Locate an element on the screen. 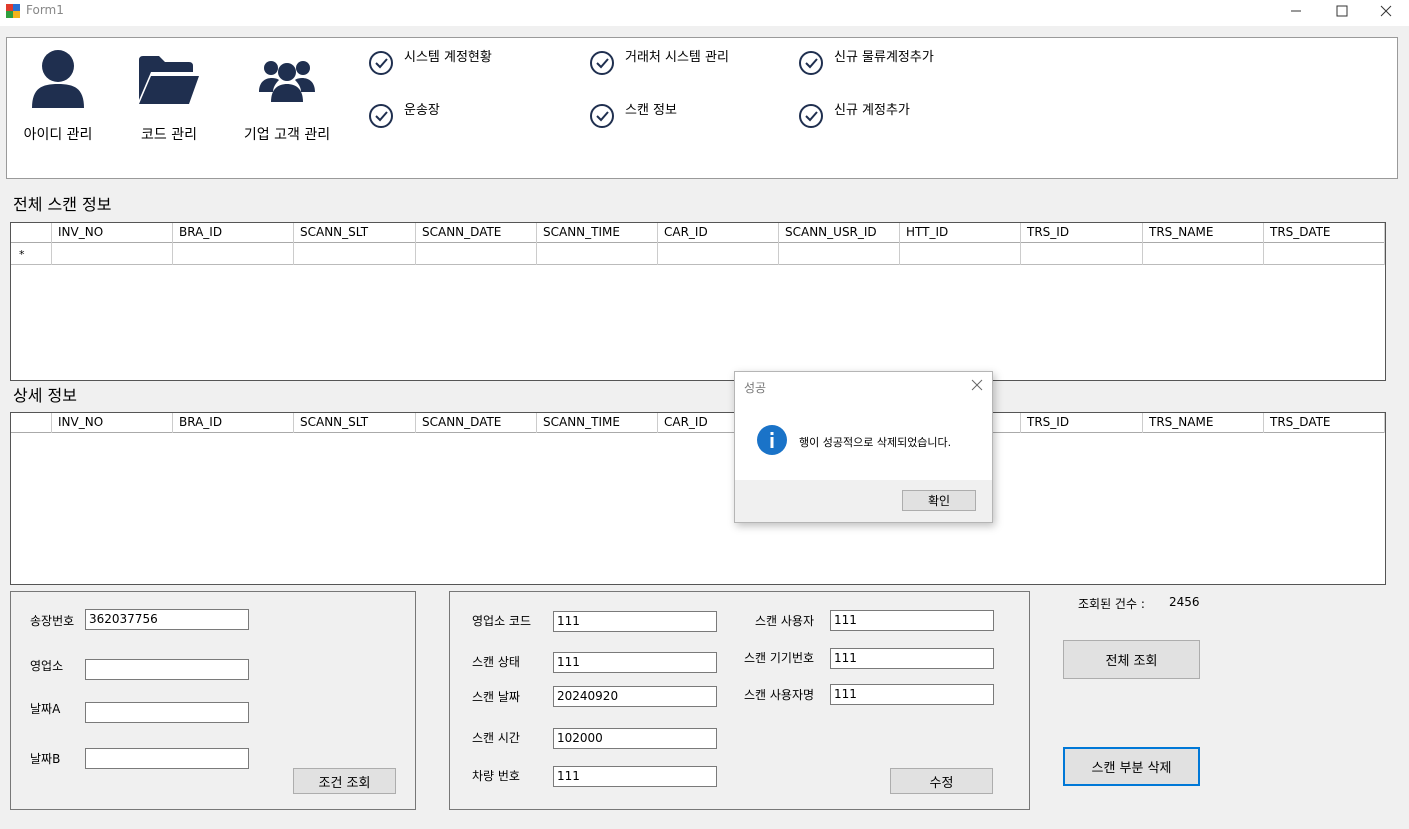 This screenshot has height=829, width=1409. minimize-icon is located at coordinates (1296, 11).